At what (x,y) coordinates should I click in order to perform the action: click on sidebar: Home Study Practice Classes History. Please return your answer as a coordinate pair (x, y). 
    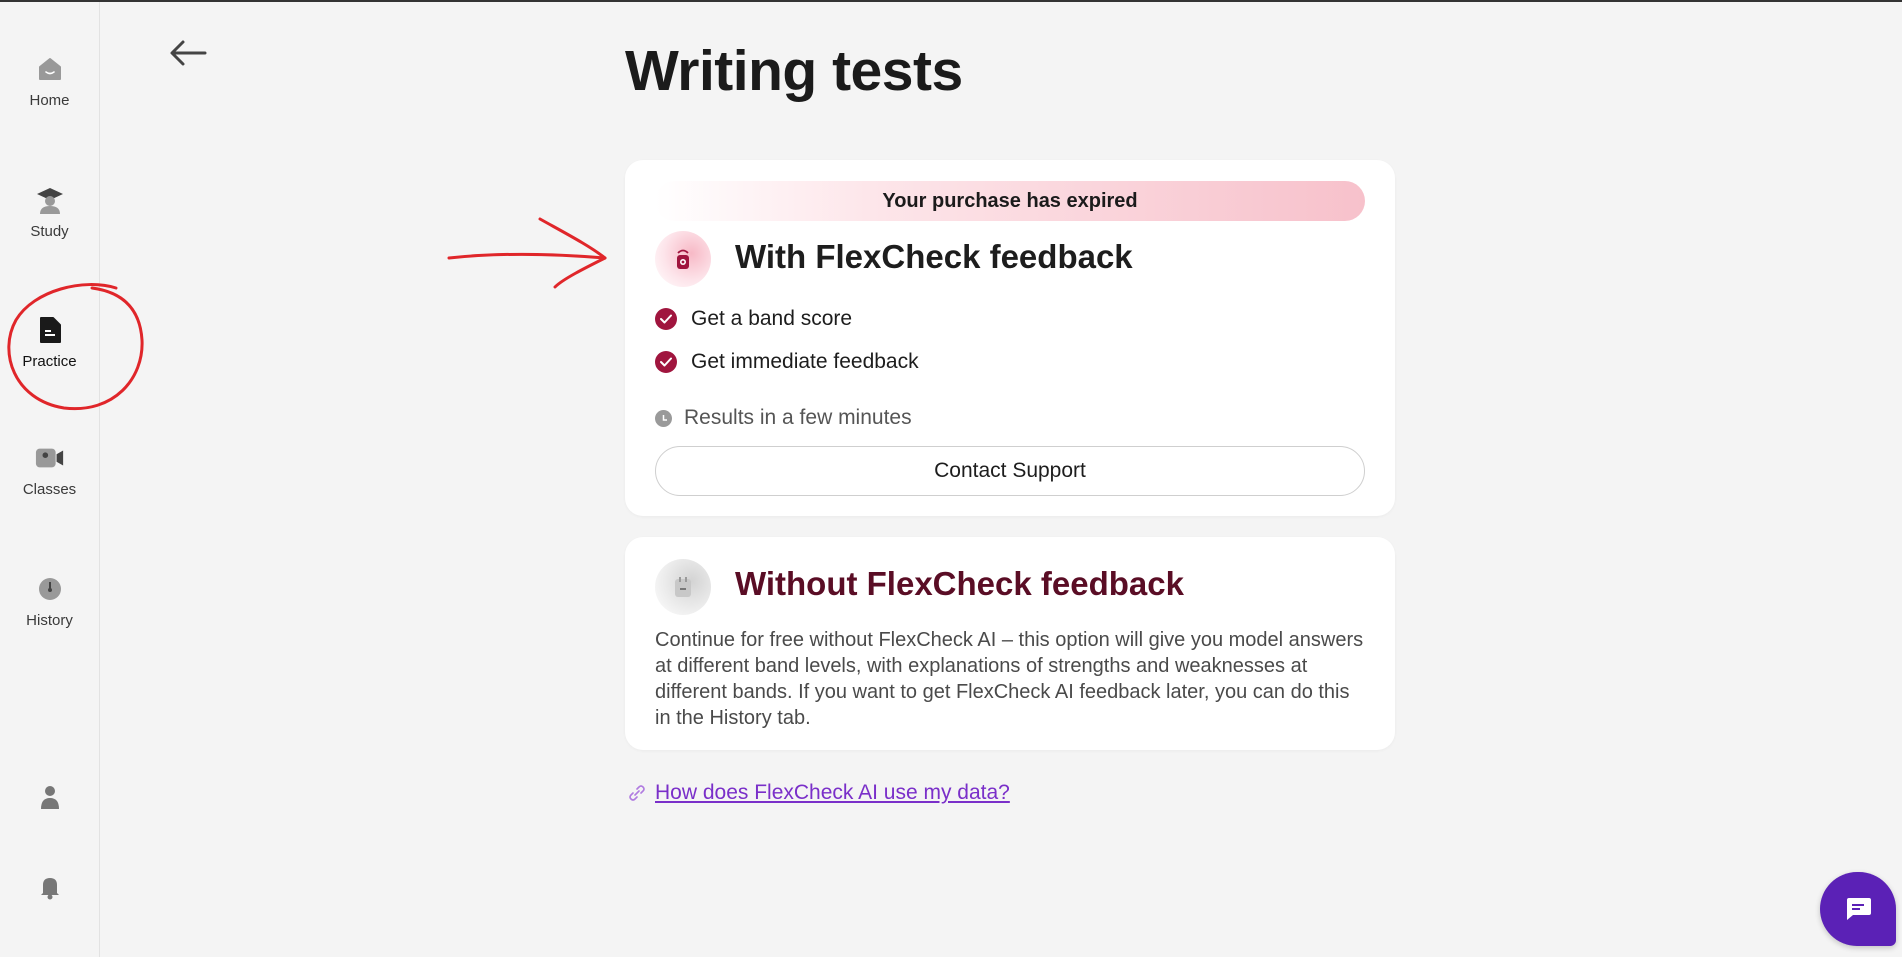
    Looking at the image, I should click on (50, 479).